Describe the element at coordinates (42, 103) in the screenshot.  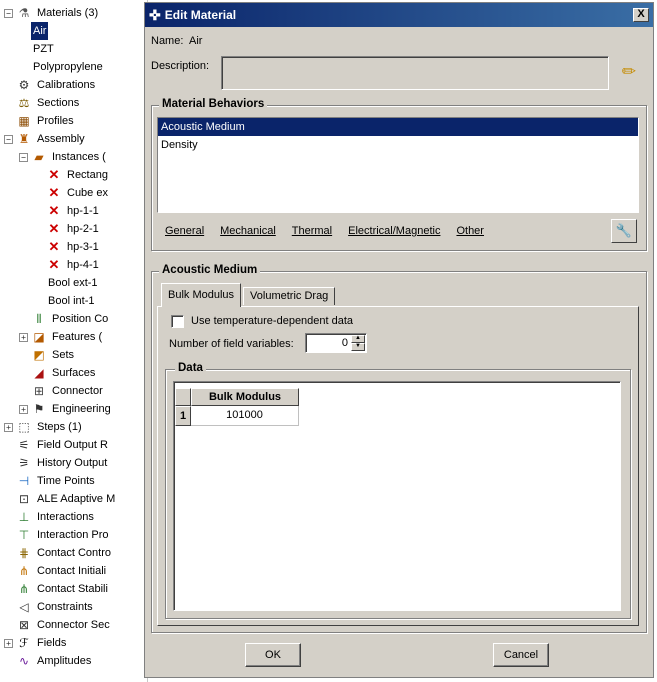
I see `tree-item: ⚖ Sections` at that location.